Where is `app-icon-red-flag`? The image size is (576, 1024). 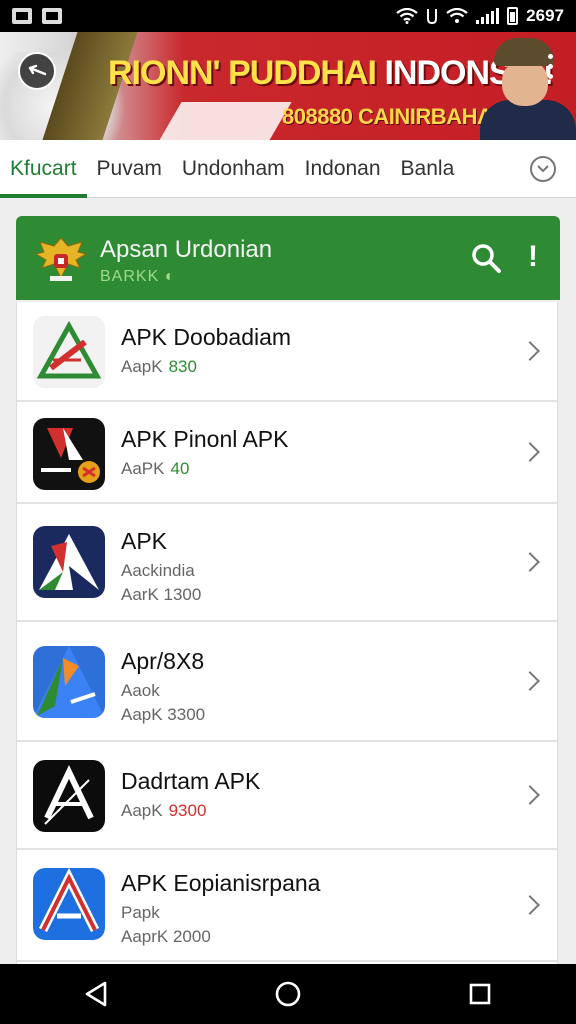
app-icon-red-flag is located at coordinates (69, 454).